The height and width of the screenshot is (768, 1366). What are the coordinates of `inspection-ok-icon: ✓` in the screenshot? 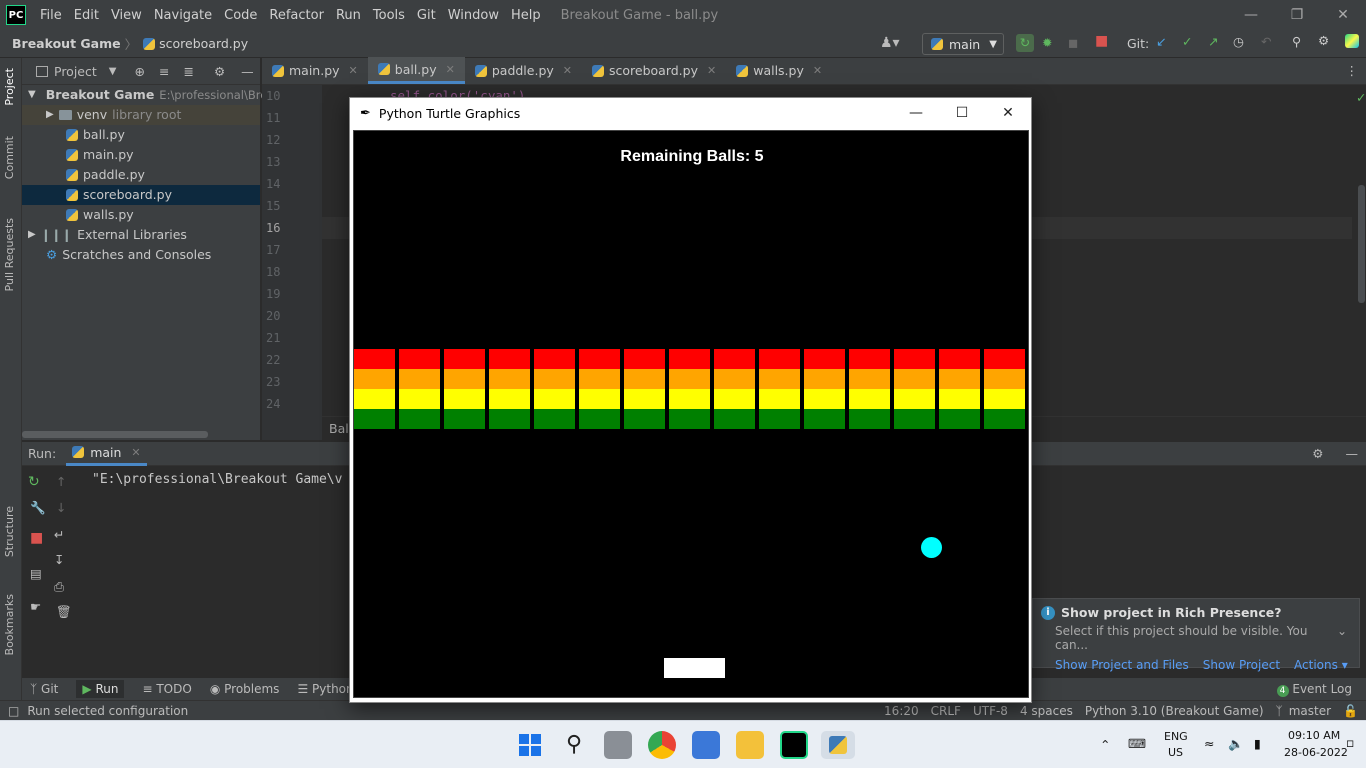 It's located at (1361, 97).